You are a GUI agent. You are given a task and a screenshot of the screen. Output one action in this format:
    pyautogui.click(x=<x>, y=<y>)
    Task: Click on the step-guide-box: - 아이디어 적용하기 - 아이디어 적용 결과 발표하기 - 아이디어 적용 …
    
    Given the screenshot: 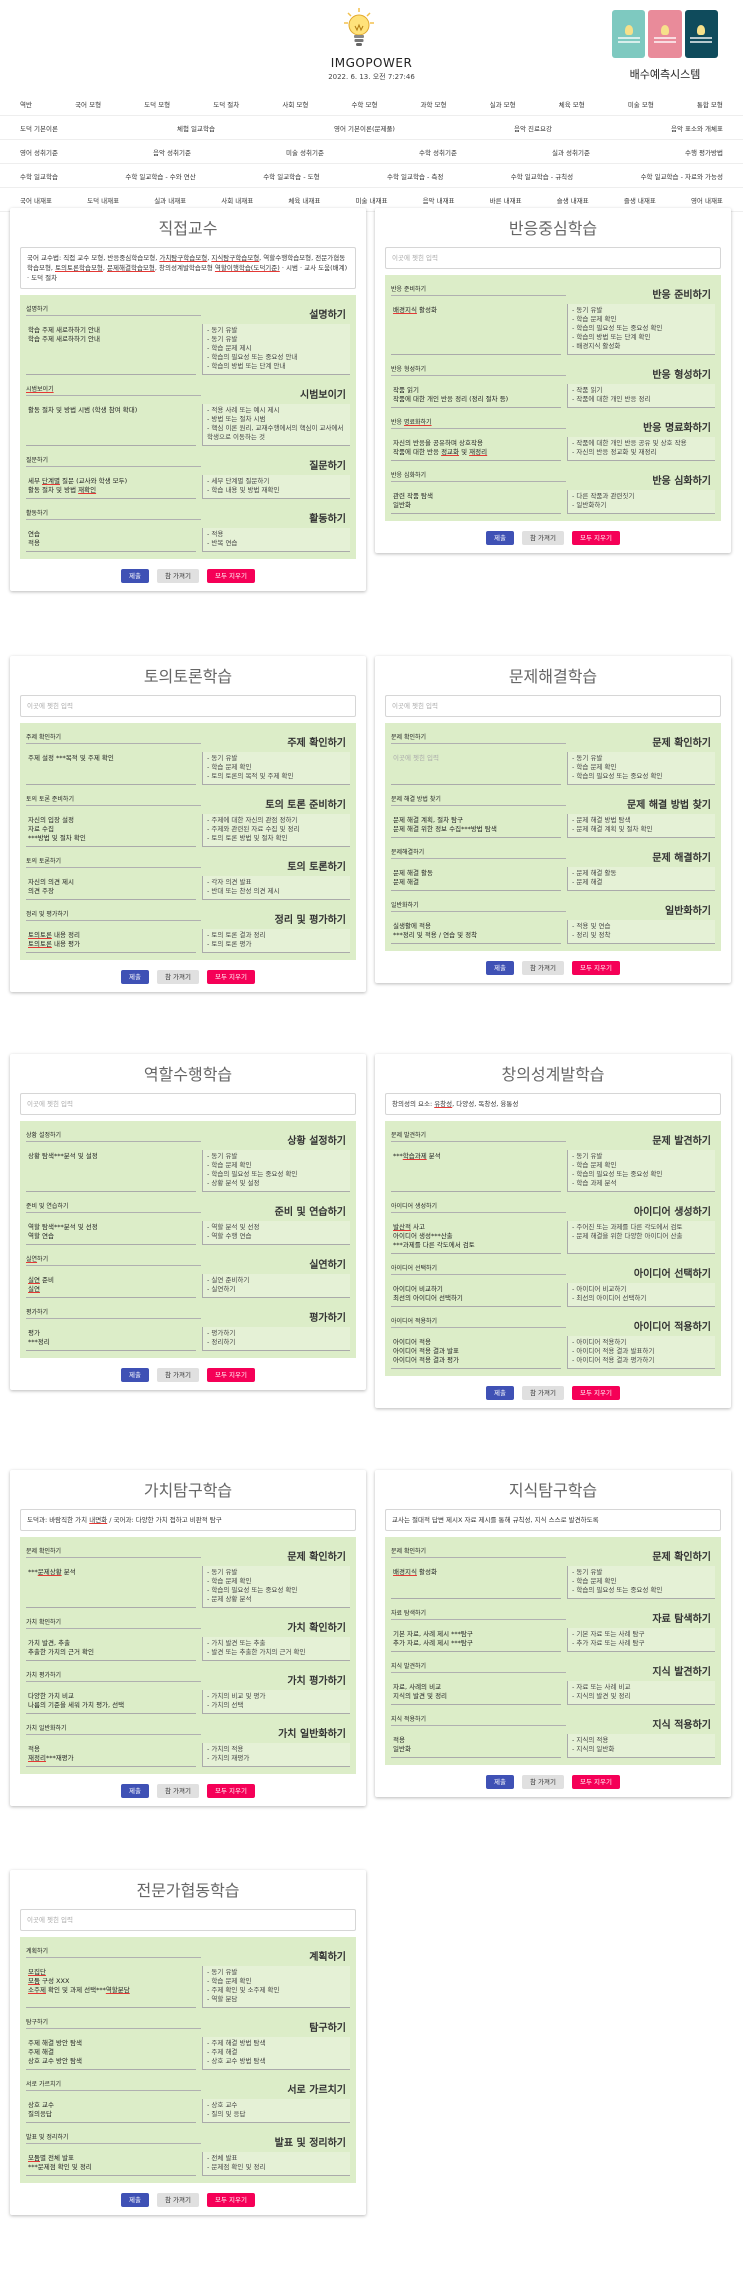 What is the action you would take?
    pyautogui.click(x=641, y=1352)
    